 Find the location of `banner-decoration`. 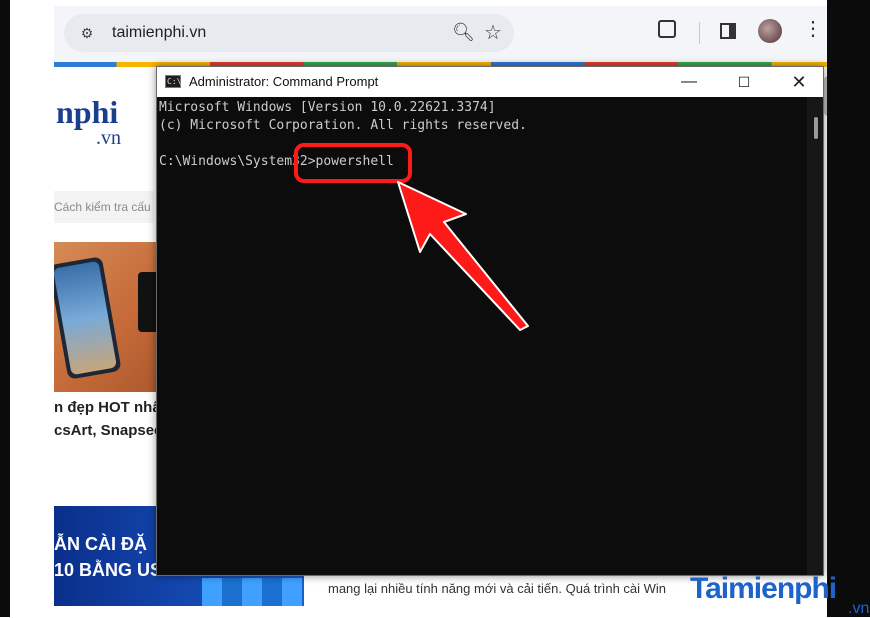

banner-decoration is located at coordinates (252, 592).